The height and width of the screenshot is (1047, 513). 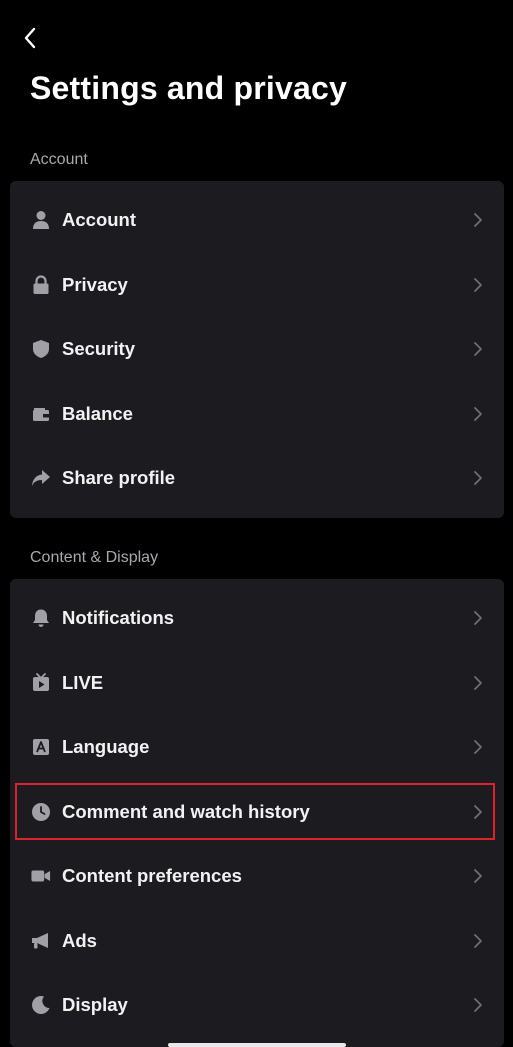 What do you see at coordinates (119, 478) in the screenshot?
I see `settings-item-label: Share profile` at bounding box center [119, 478].